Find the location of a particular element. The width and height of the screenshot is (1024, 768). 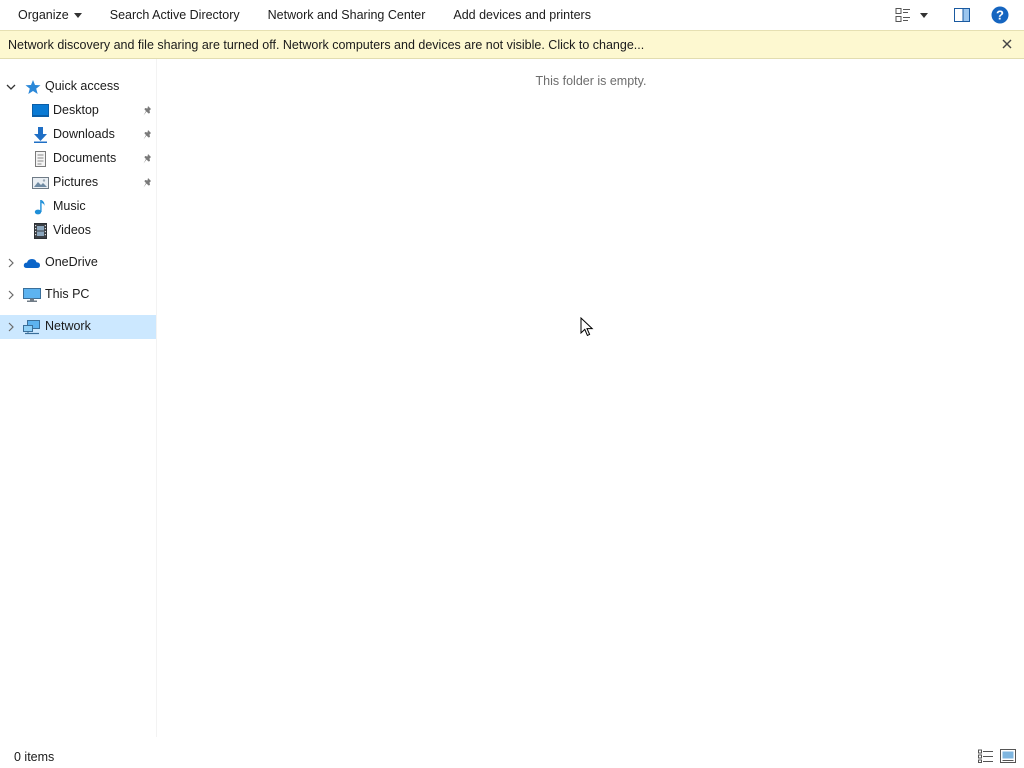

nav-label-documents: Documents is located at coordinates (85, 158).